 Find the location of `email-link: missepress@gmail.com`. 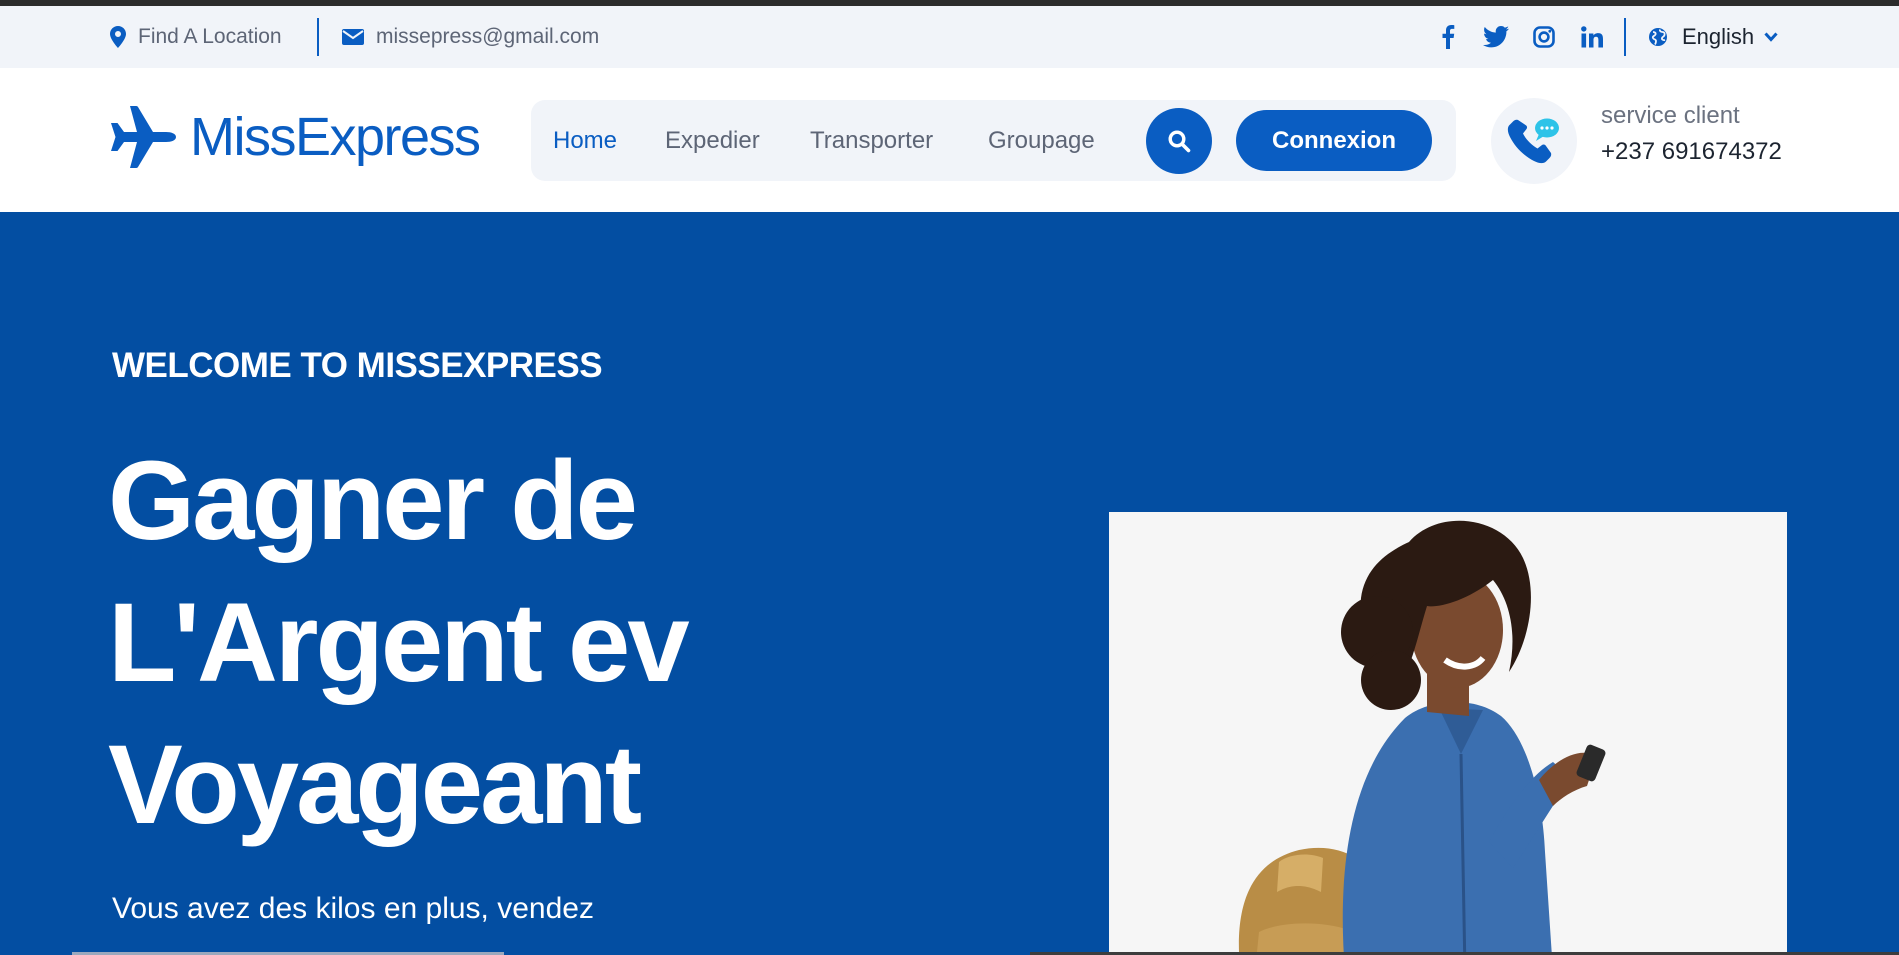

email-link: missepress@gmail.com is located at coordinates (470, 37).